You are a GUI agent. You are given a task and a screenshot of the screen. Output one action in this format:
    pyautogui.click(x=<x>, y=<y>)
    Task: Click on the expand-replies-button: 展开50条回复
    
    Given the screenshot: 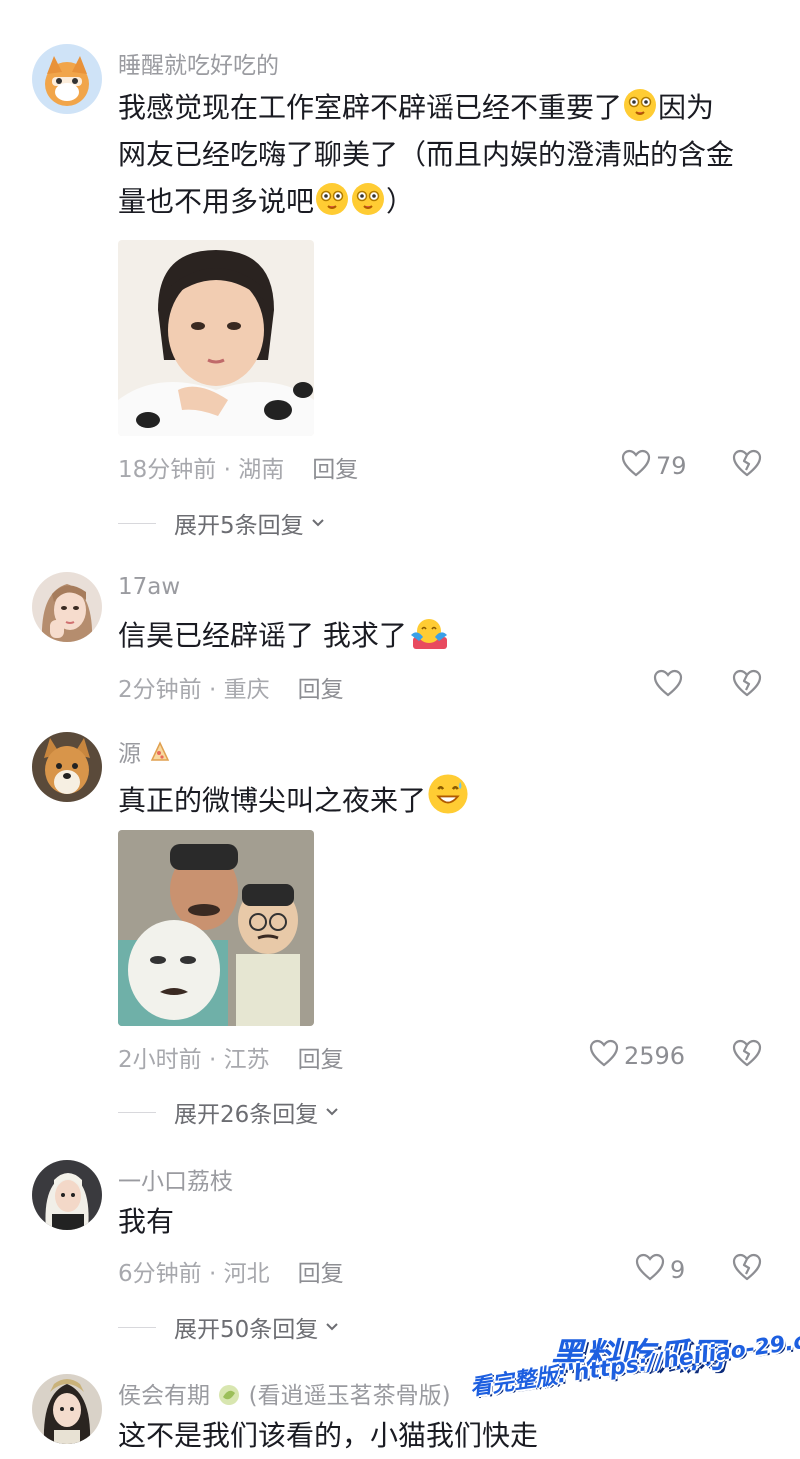 What is the action you would take?
    pyautogui.click(x=229, y=1327)
    